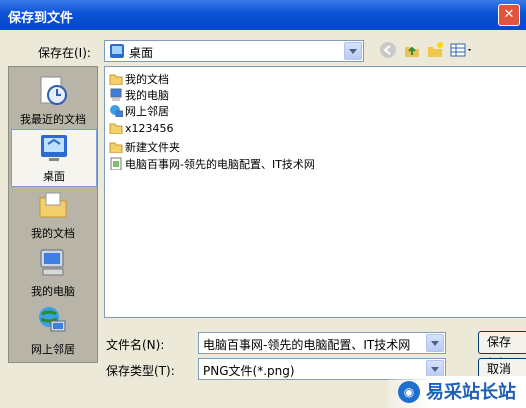 This screenshot has width=526, height=408. What do you see at coordinates (53, 90) in the screenshot?
I see `recent-docs-icon` at bounding box center [53, 90].